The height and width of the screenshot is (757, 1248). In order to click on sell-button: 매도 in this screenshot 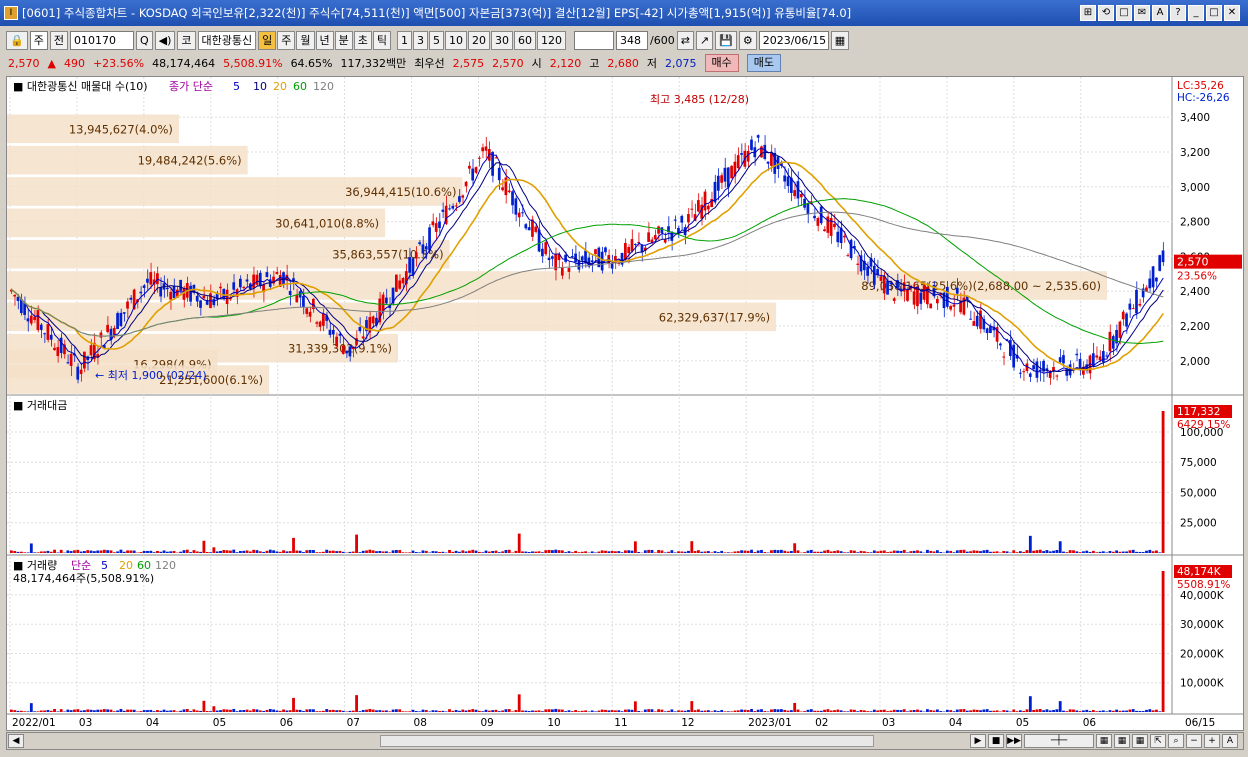, I will do `click(763, 63)`.